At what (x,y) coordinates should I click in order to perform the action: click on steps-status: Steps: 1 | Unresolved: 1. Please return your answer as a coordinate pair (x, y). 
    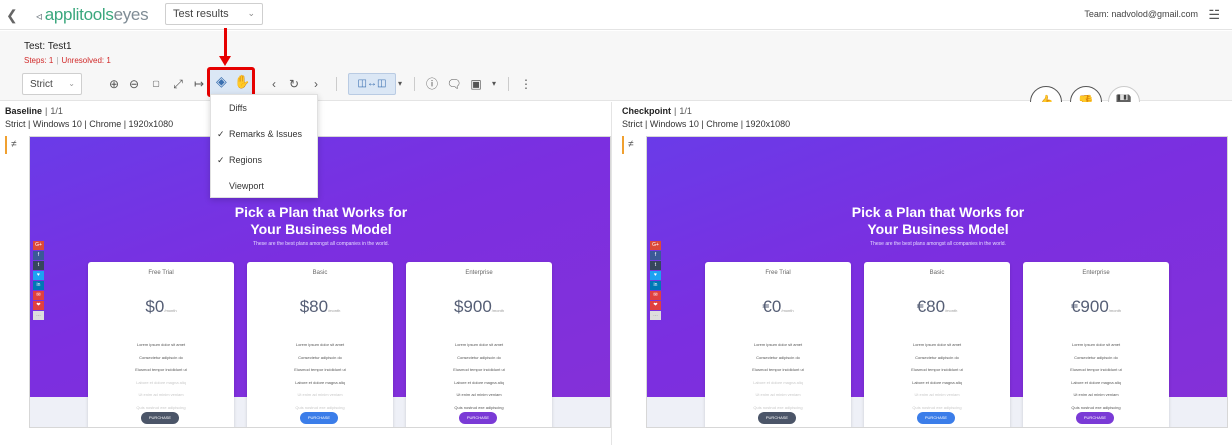
    Looking at the image, I should click on (67, 60).